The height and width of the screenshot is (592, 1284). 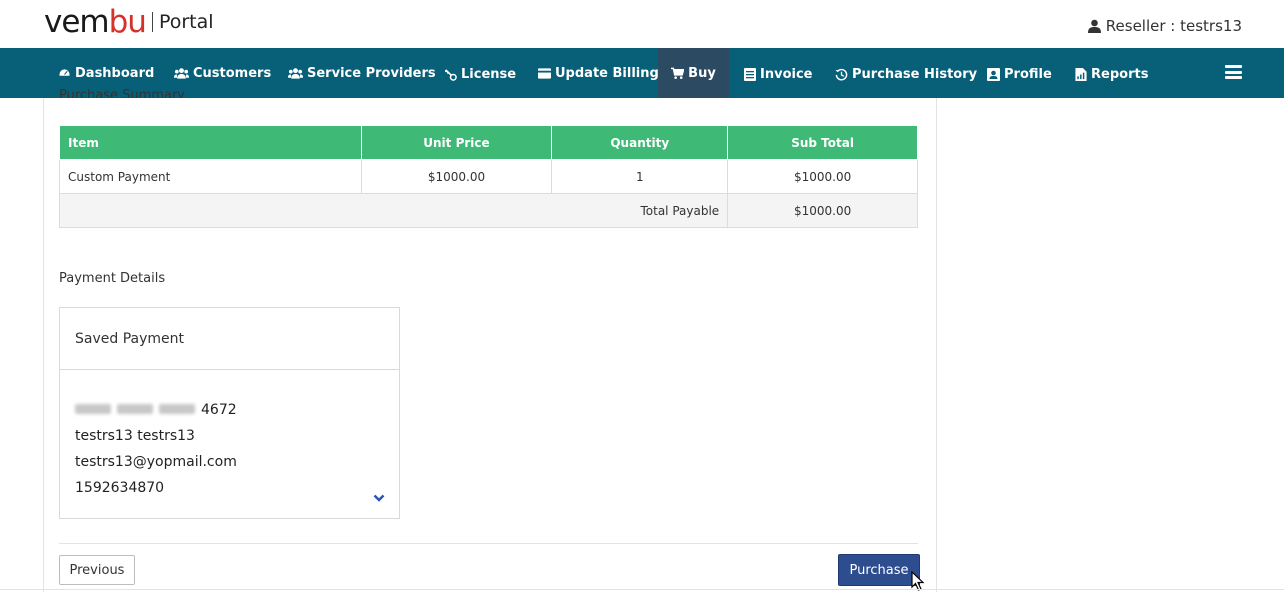 I want to click on cell-sub-total: $1000.00, so click(x=822, y=176).